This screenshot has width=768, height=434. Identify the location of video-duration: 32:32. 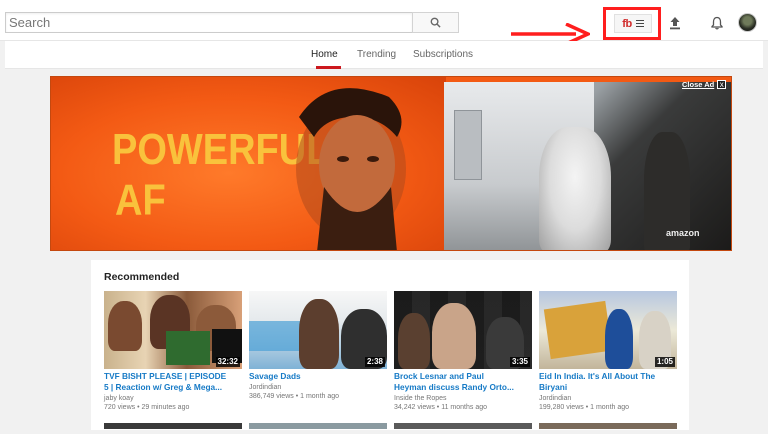
(227, 362).